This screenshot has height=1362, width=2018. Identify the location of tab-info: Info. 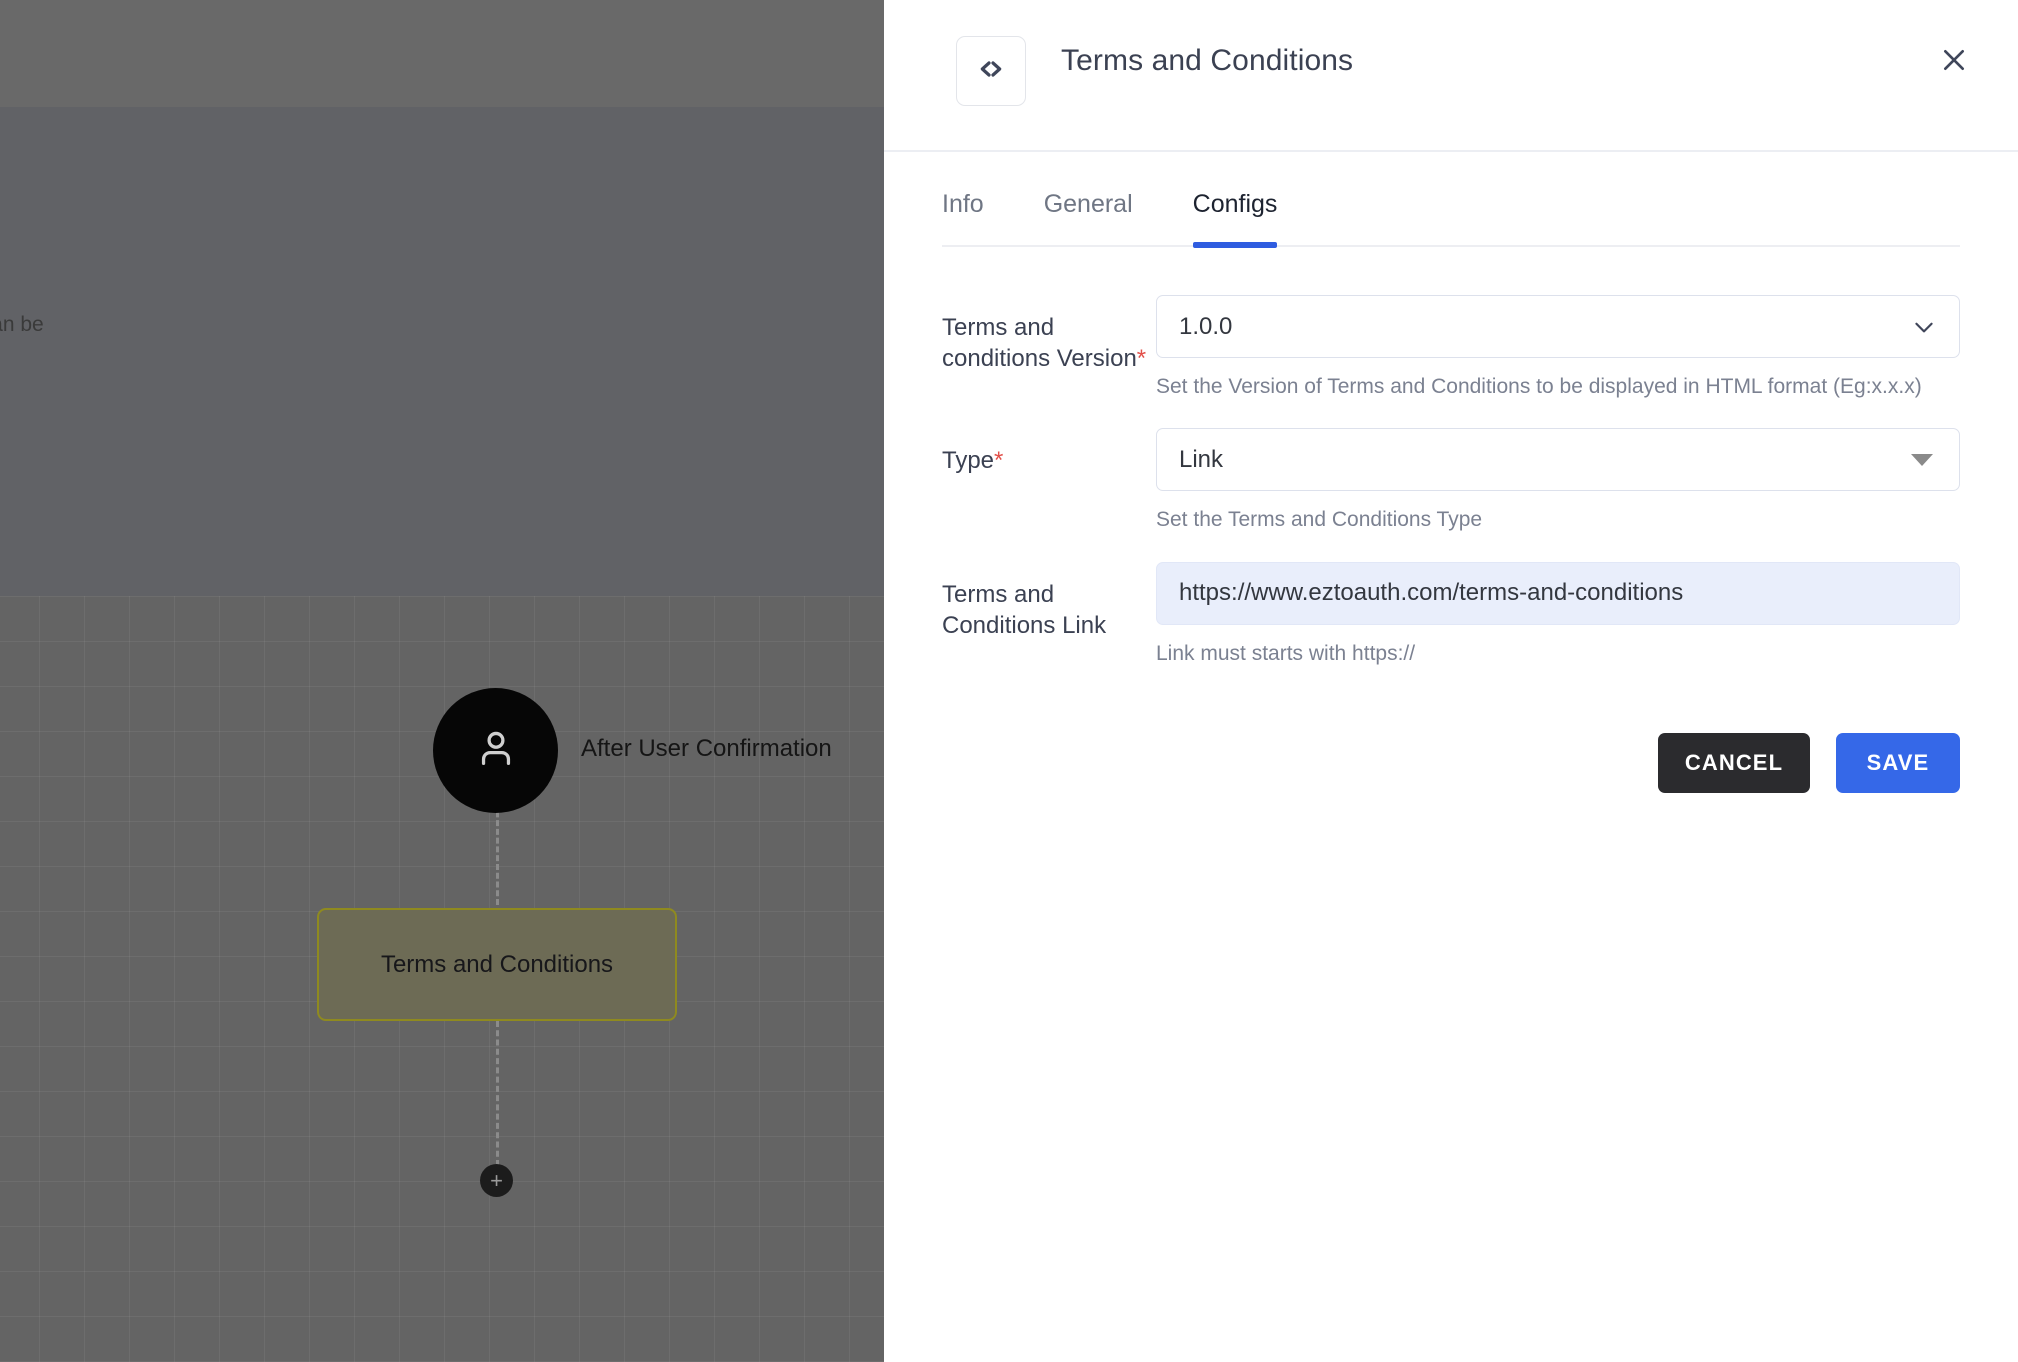
(963, 217).